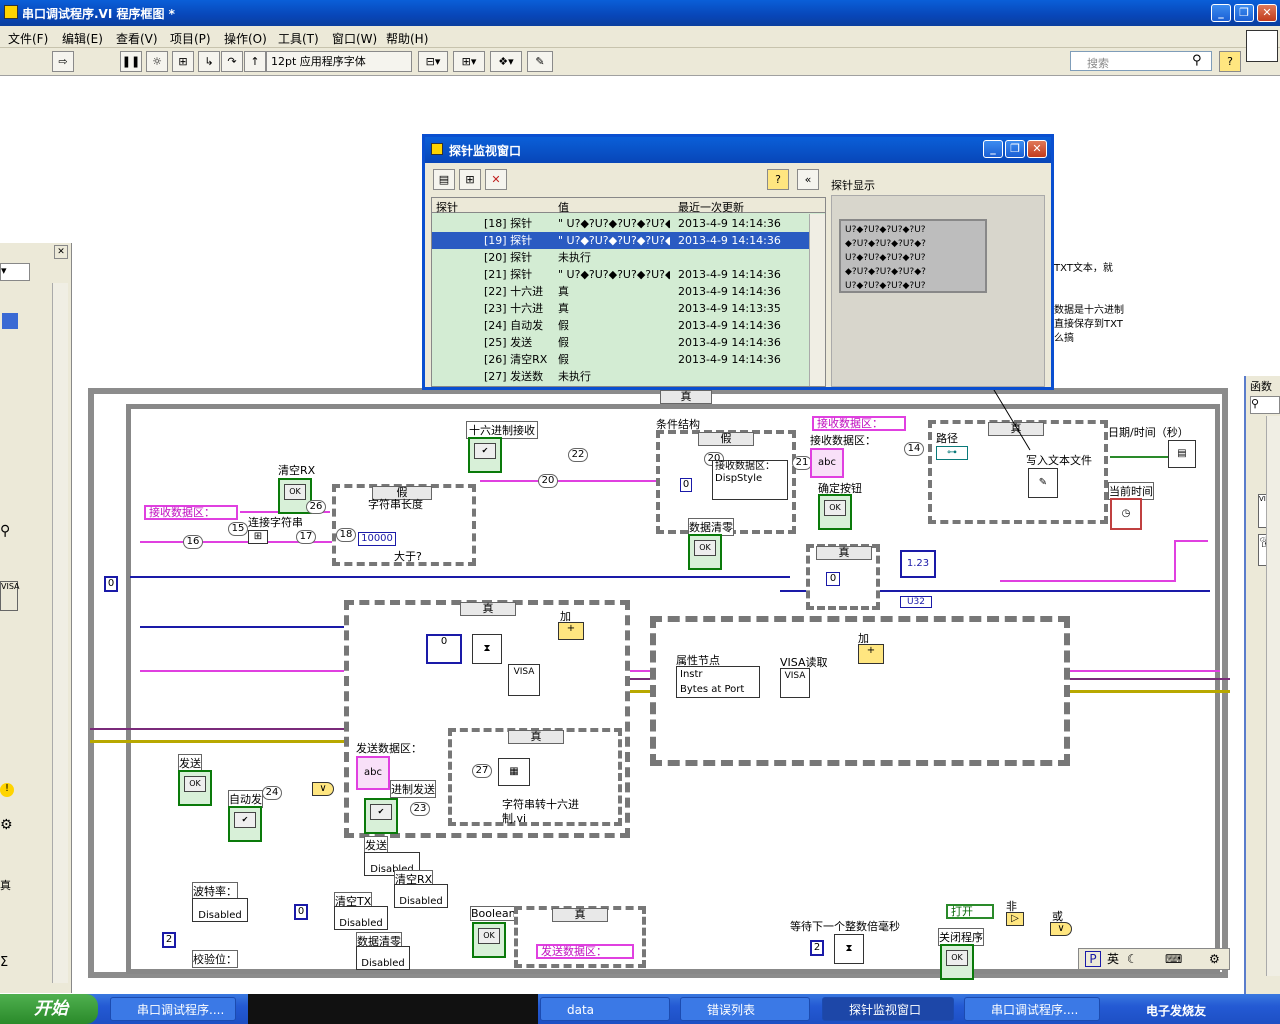  What do you see at coordinates (209, 61) in the screenshot?
I see `step-into-icon: ↳` at bounding box center [209, 61].